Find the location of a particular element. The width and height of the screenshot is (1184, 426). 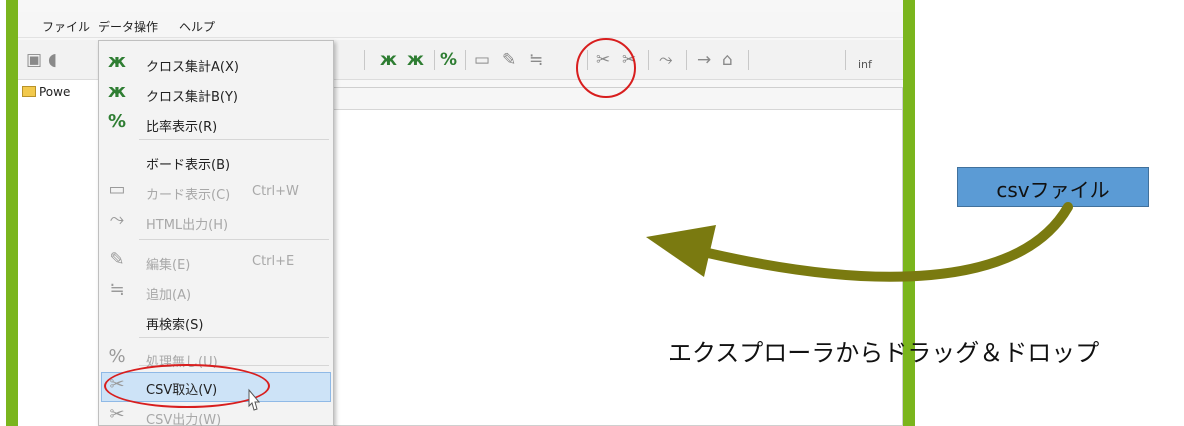

drag-arrow-icon is located at coordinates (859, 242).